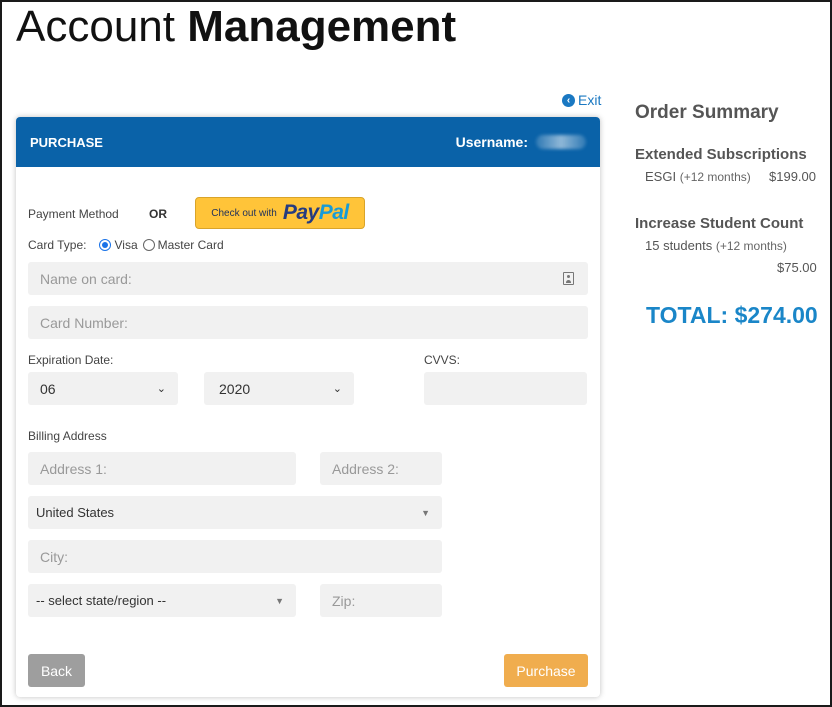  I want to click on payment-method-label: Payment Method, so click(73, 214).